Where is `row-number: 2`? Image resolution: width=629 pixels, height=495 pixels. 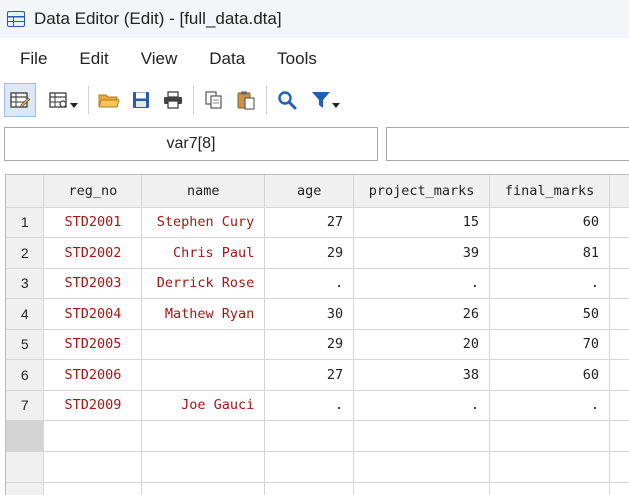 row-number: 2 is located at coordinates (25, 253).